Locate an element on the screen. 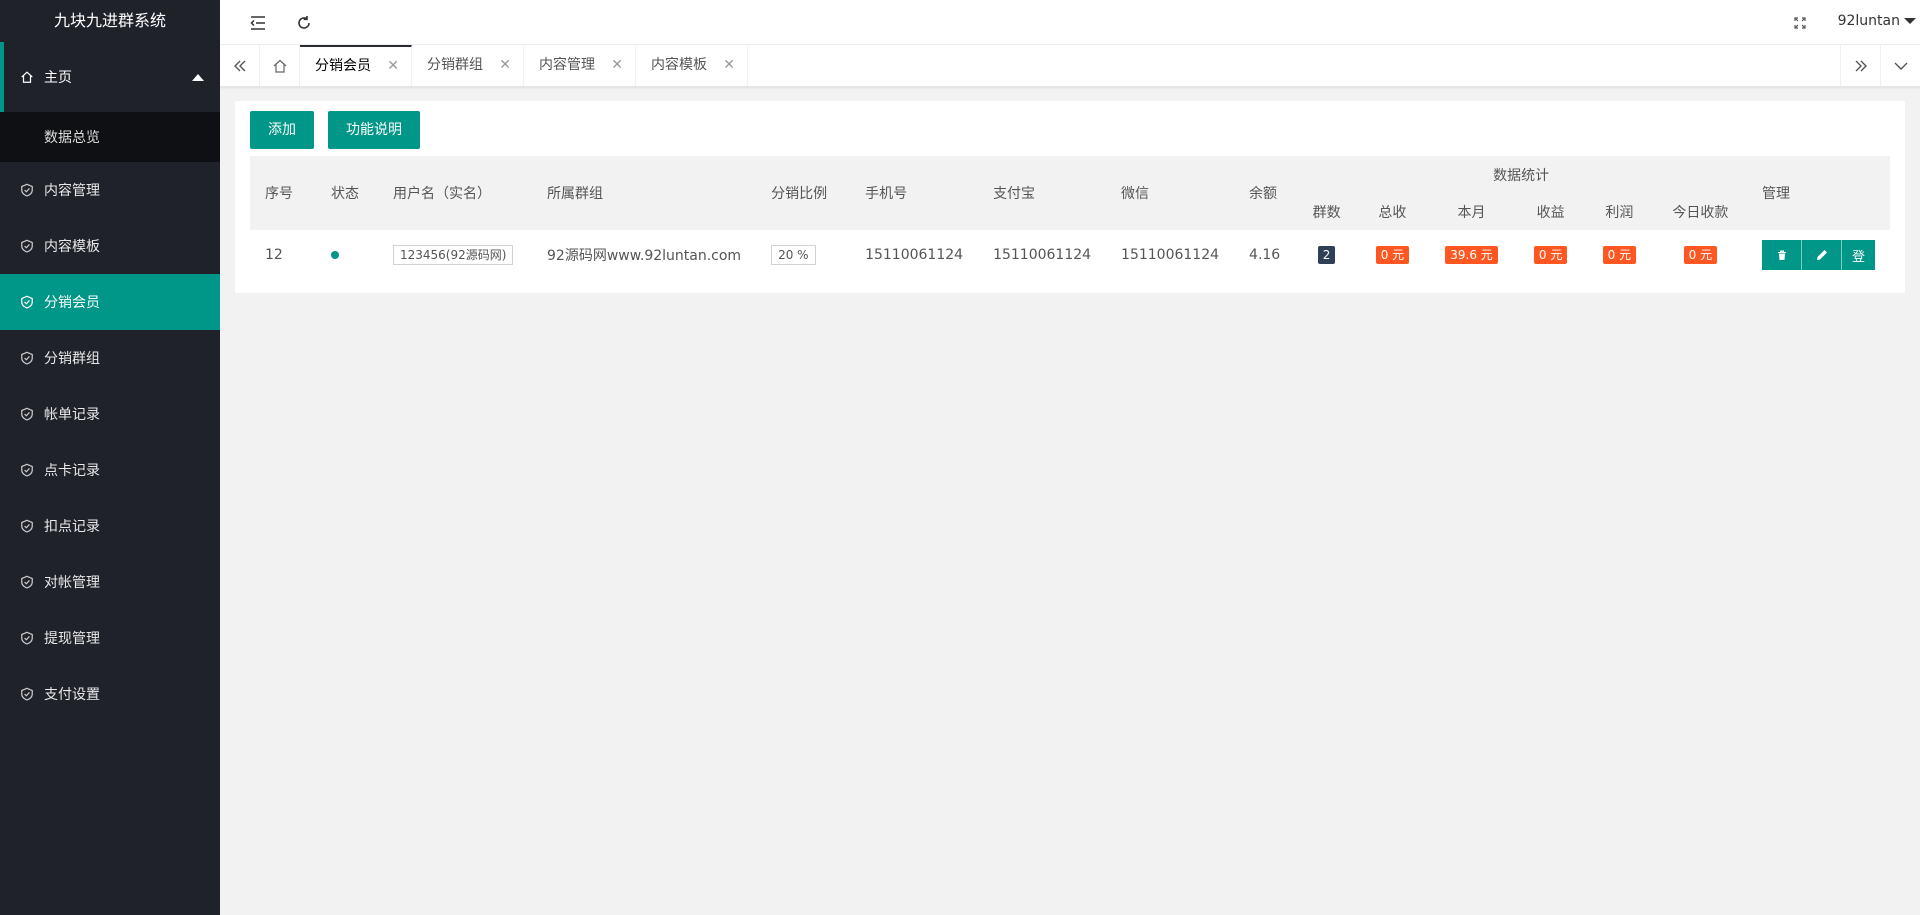 This screenshot has width=1920, height=915. sidebar-item: 分销群组 is located at coordinates (110, 358).